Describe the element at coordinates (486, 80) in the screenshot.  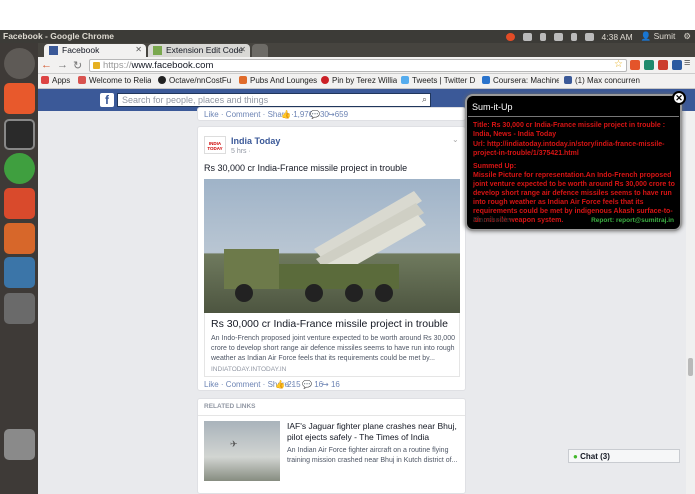
I see `coursera-icon` at that location.